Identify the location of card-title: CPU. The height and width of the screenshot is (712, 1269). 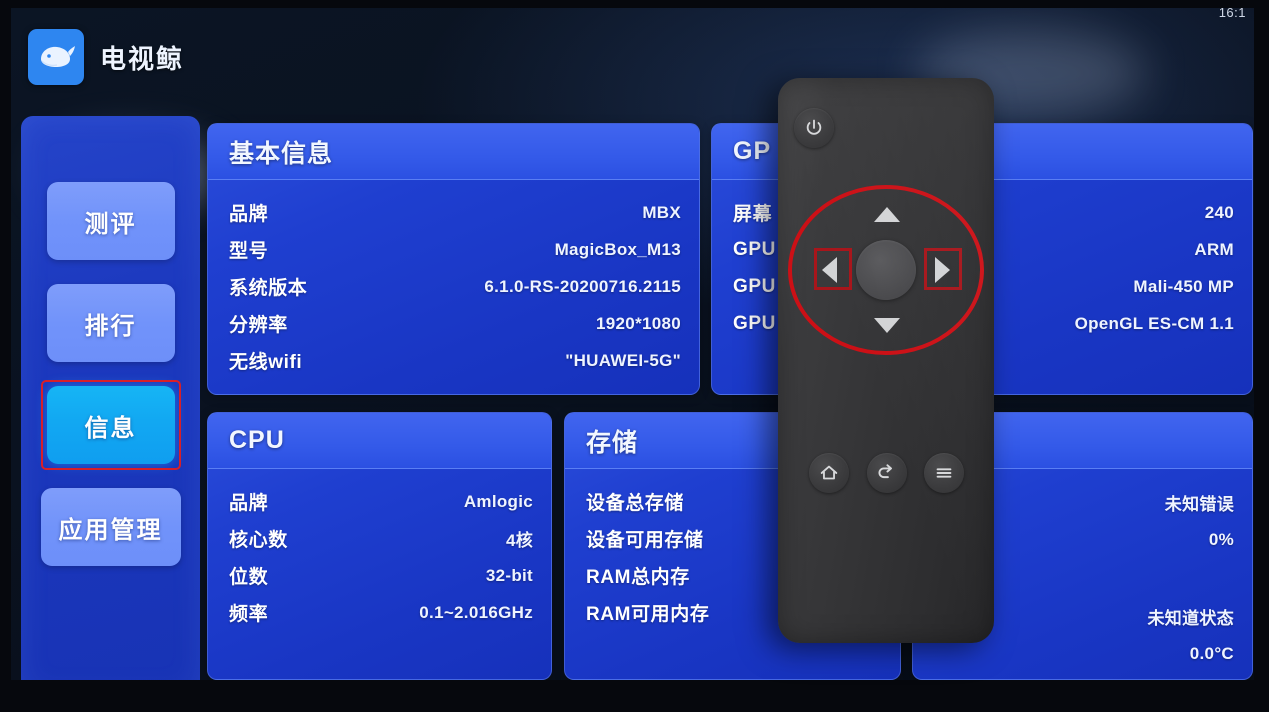
(257, 440).